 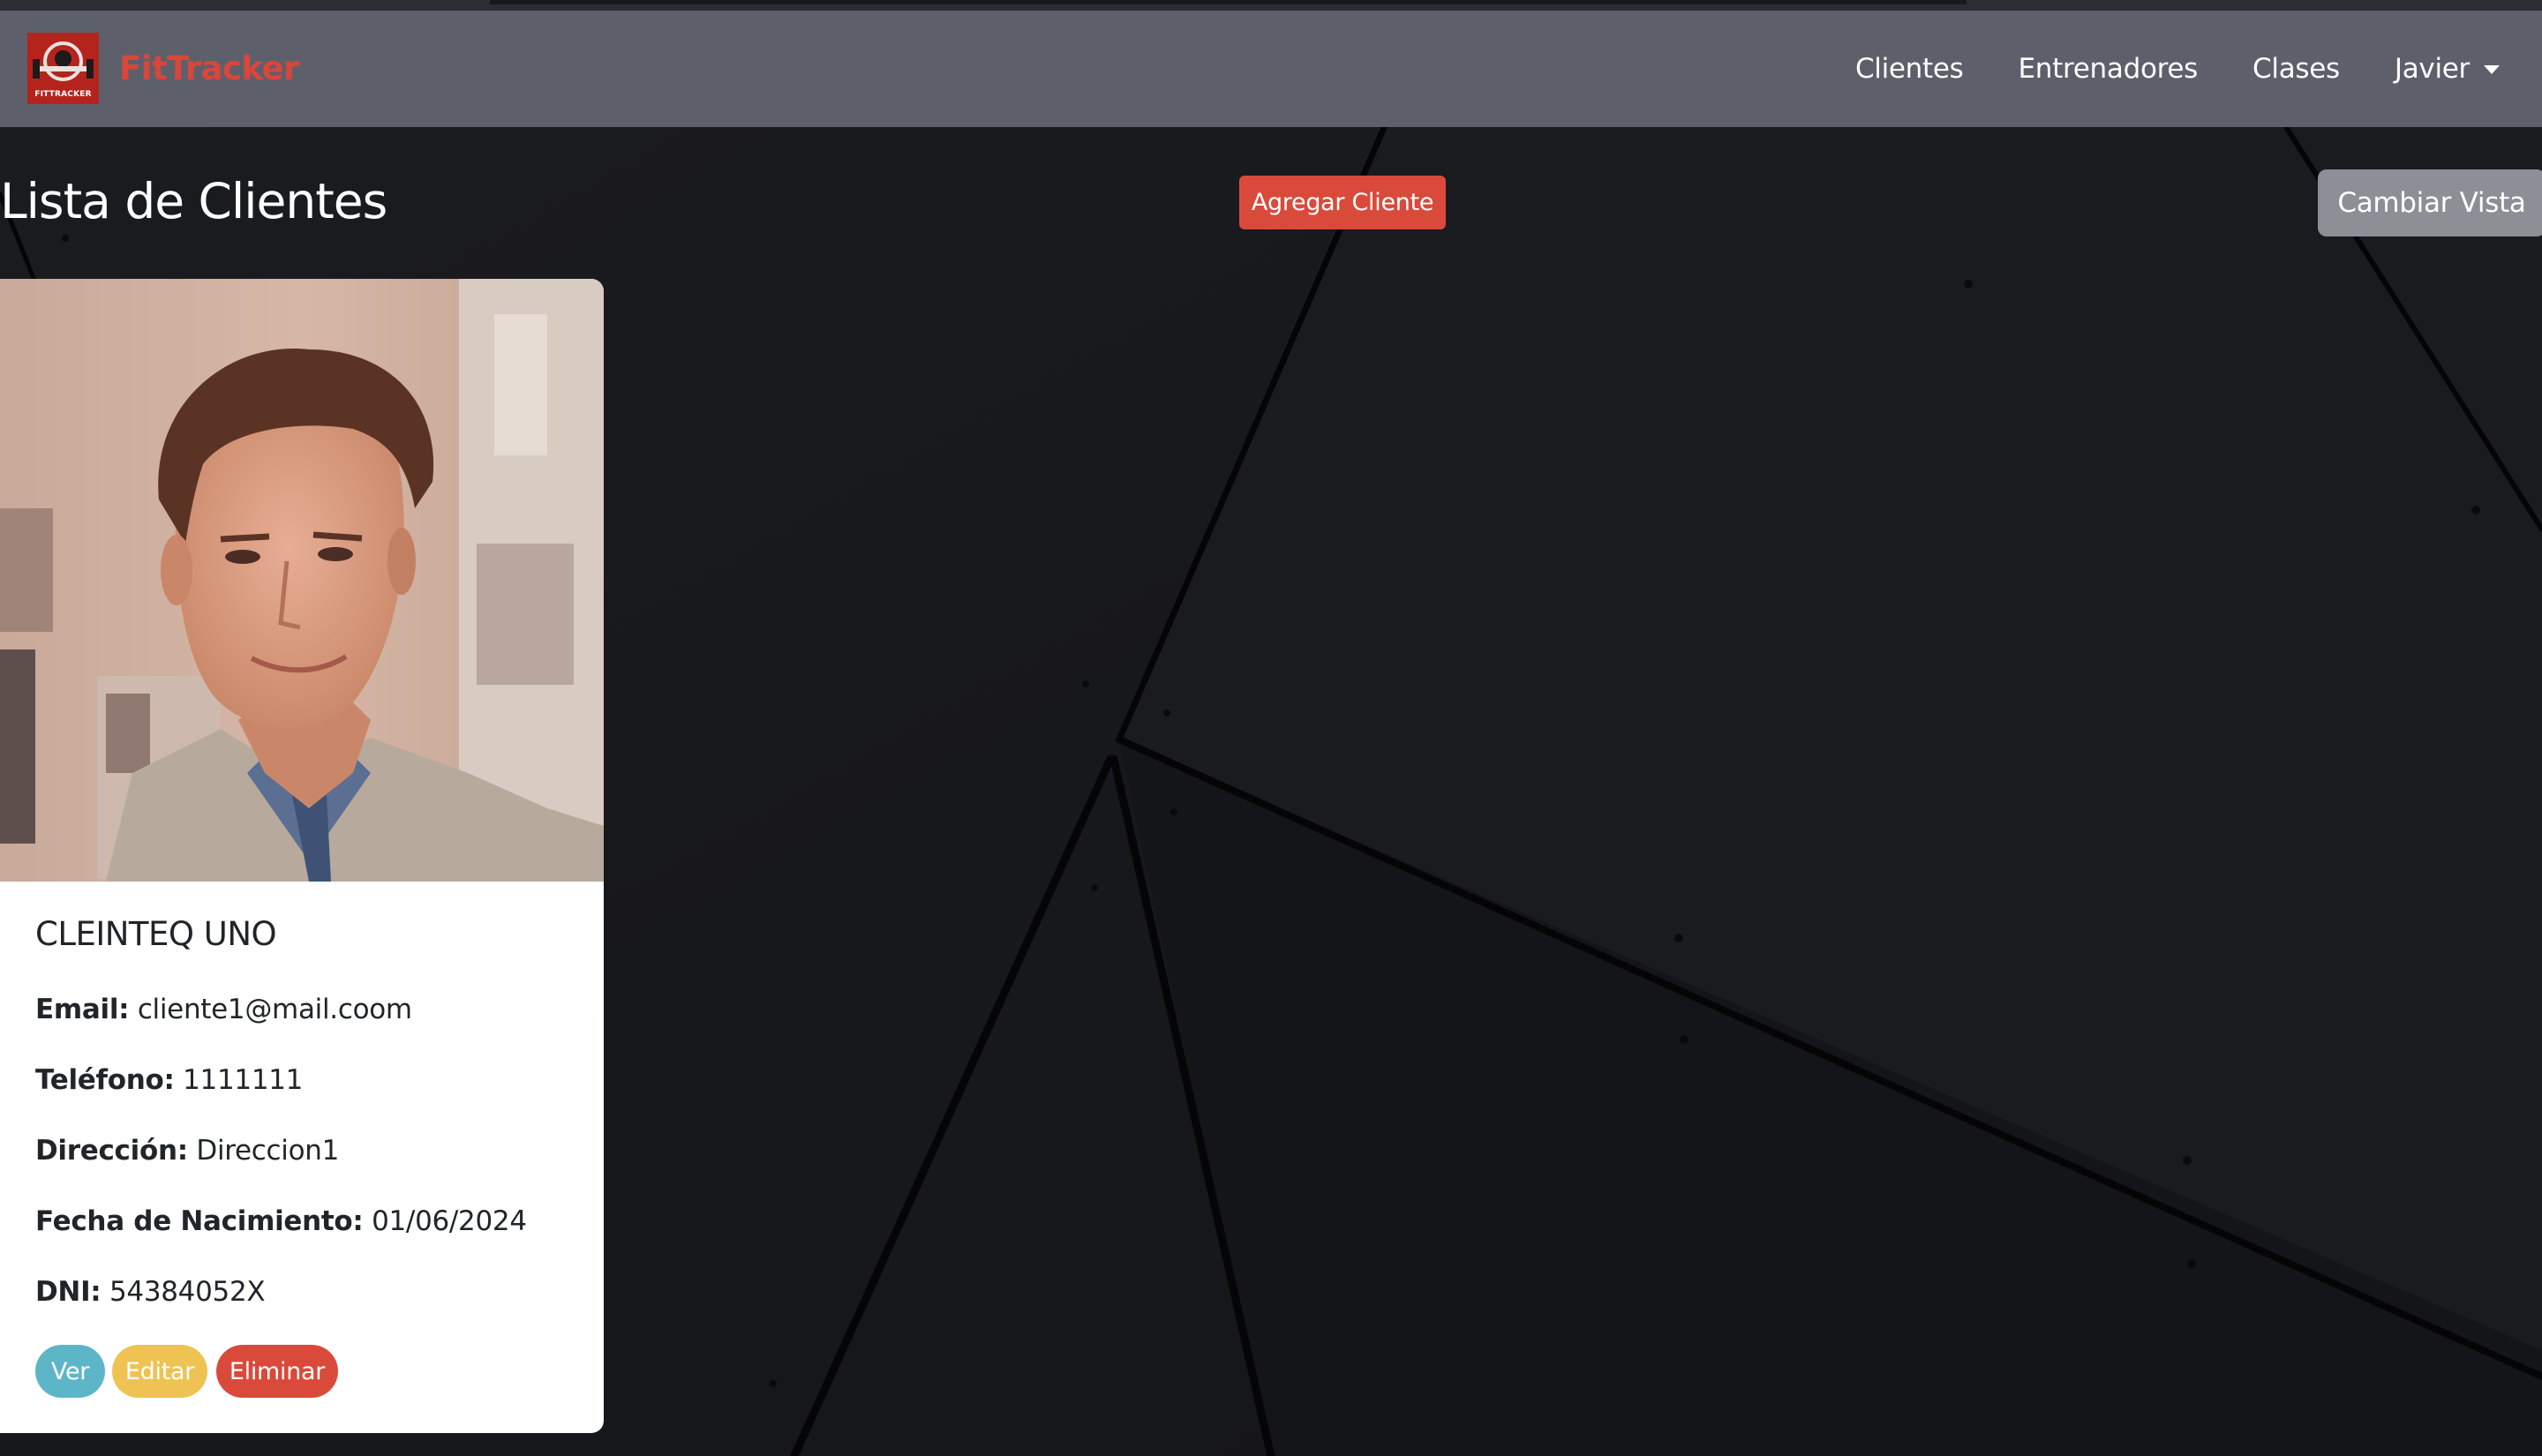 I want to click on logo-plate-left, so click(x=37, y=69).